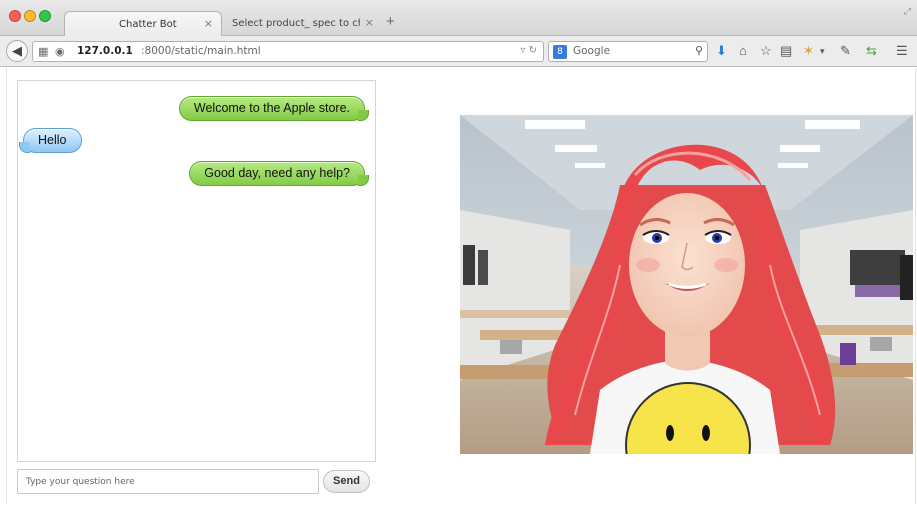 This screenshot has height=507, width=917. Describe the element at coordinates (168, 481) in the screenshot. I see `question-input` at that location.